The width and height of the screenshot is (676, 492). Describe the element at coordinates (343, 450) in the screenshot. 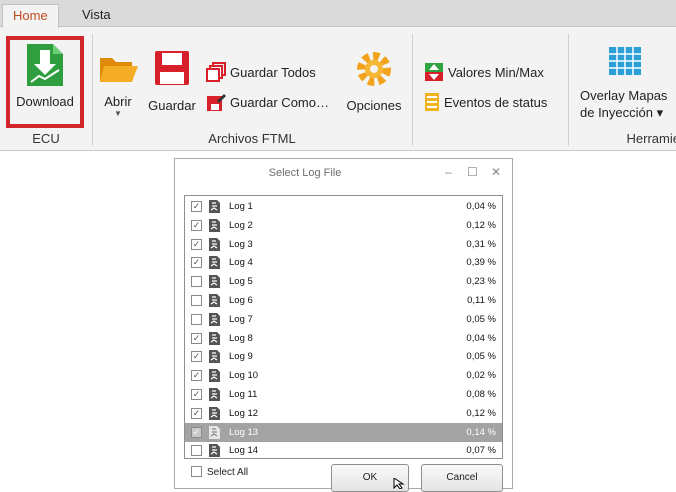

I see `log-row: Log 14 0,07 %` at that location.